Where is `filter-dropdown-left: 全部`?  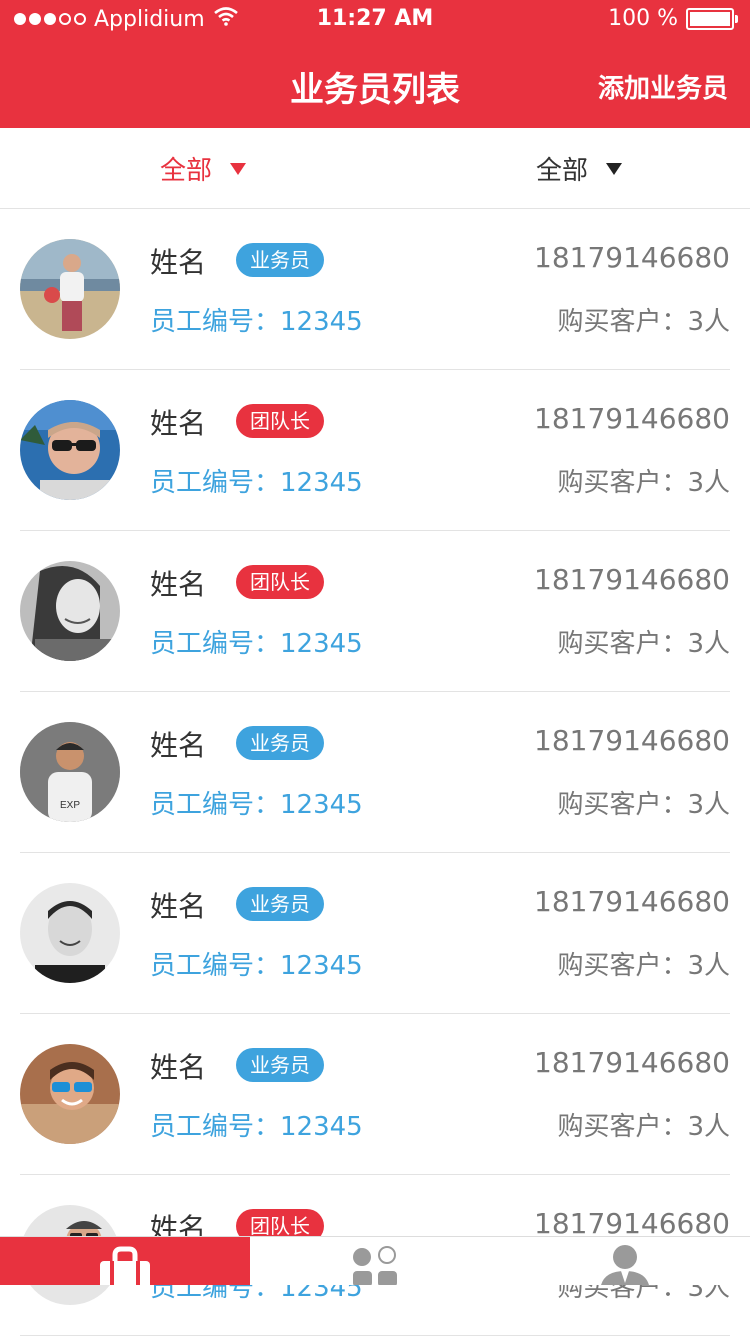 filter-dropdown-left: 全部 is located at coordinates (203, 168).